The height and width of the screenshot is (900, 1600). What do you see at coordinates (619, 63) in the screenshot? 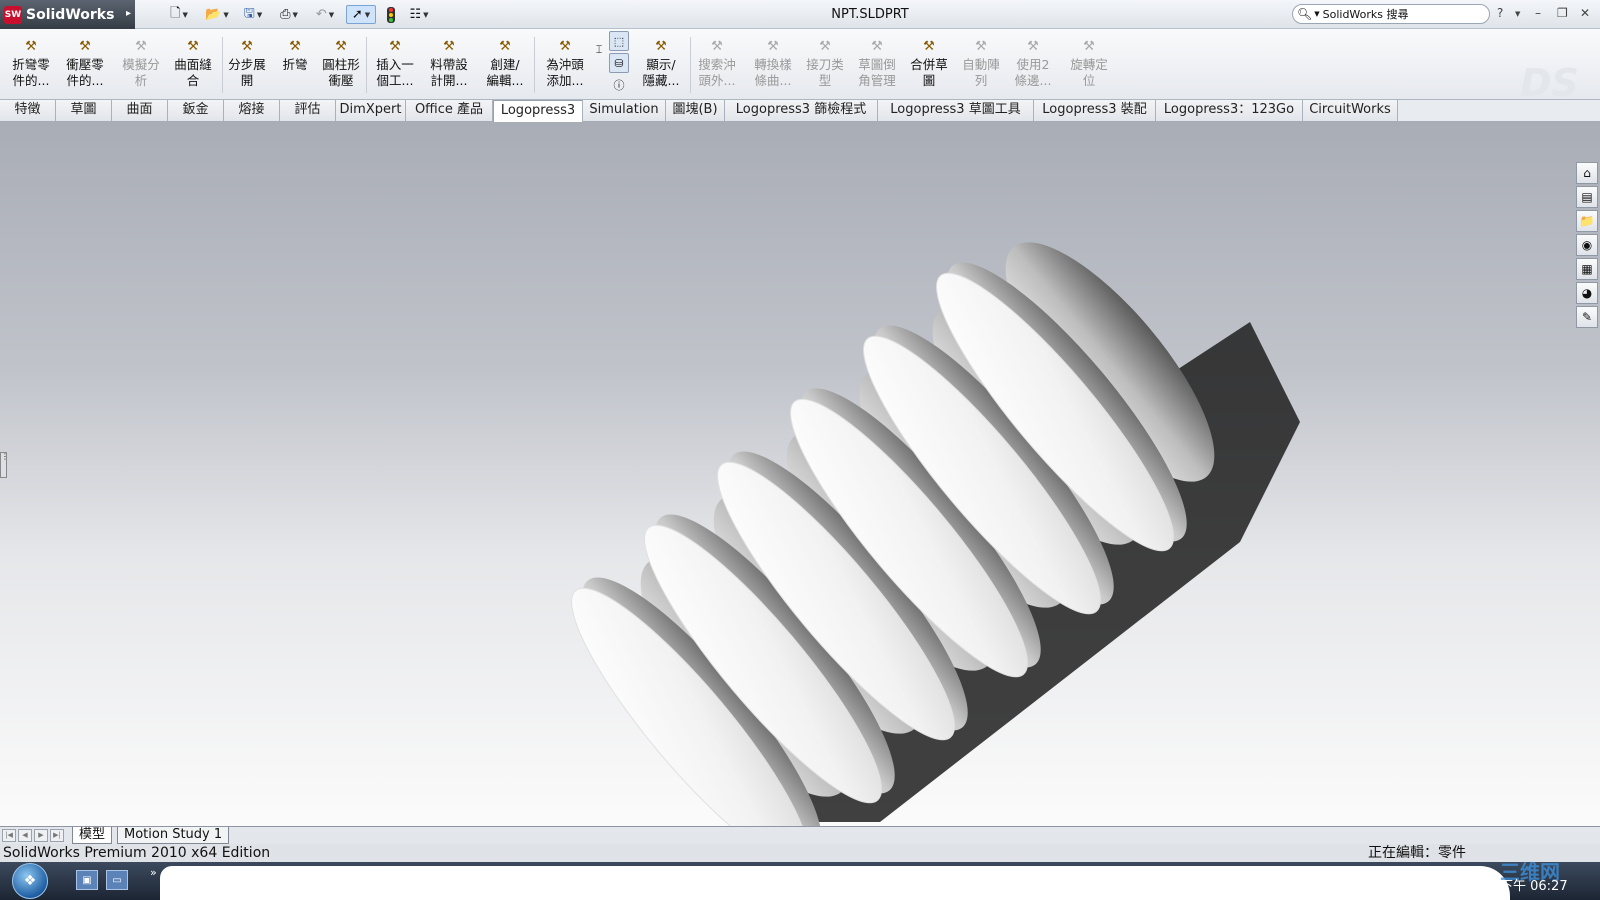
I see `punch-tool-icon: ⛁` at bounding box center [619, 63].